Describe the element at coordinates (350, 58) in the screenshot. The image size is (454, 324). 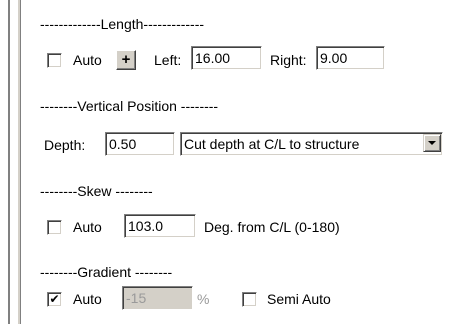
I see `length-right-input: 9.00` at that location.